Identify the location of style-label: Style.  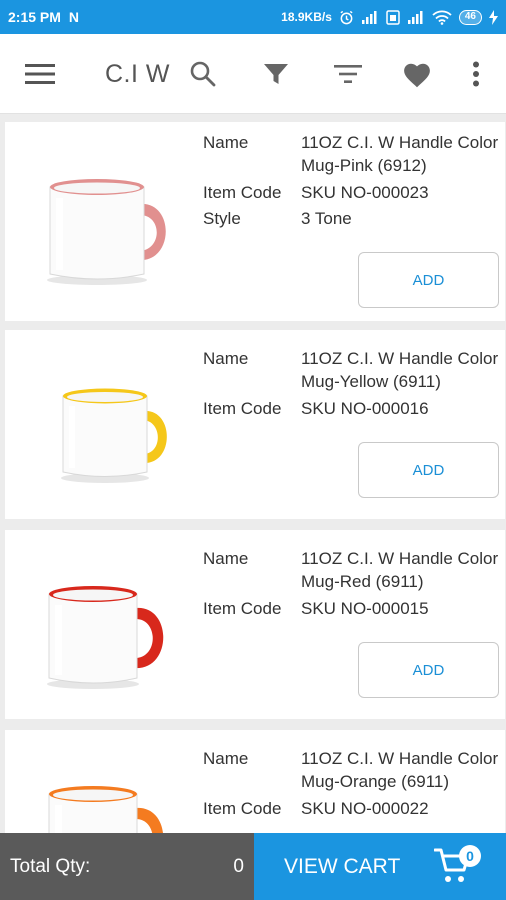
(222, 218).